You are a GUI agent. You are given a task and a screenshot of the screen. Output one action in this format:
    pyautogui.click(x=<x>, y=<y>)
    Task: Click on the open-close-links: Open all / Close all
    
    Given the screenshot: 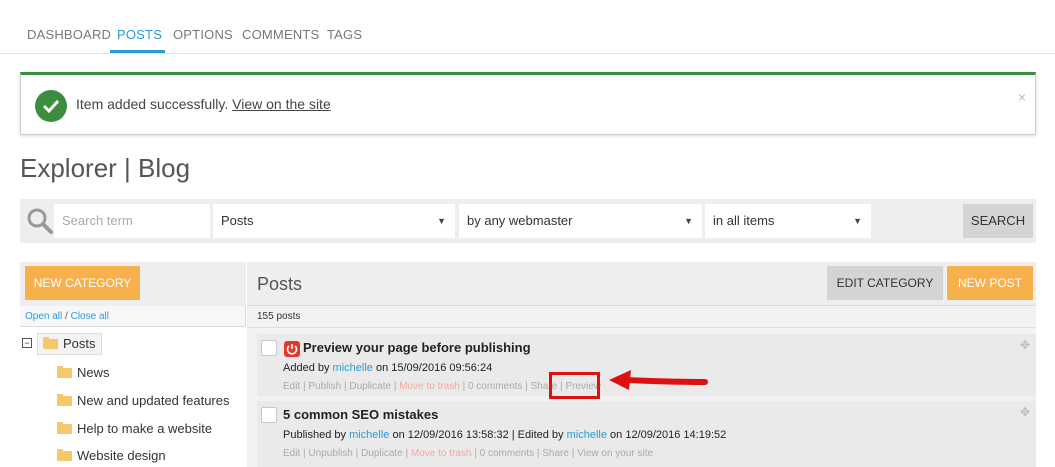 What is the action you would take?
    pyautogui.click(x=67, y=316)
    